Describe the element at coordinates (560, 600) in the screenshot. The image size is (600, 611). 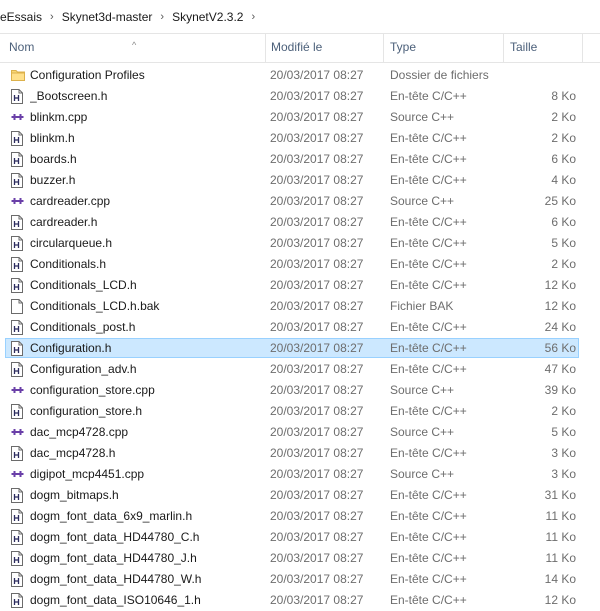
I see `file-size: 12 Ko` at that location.